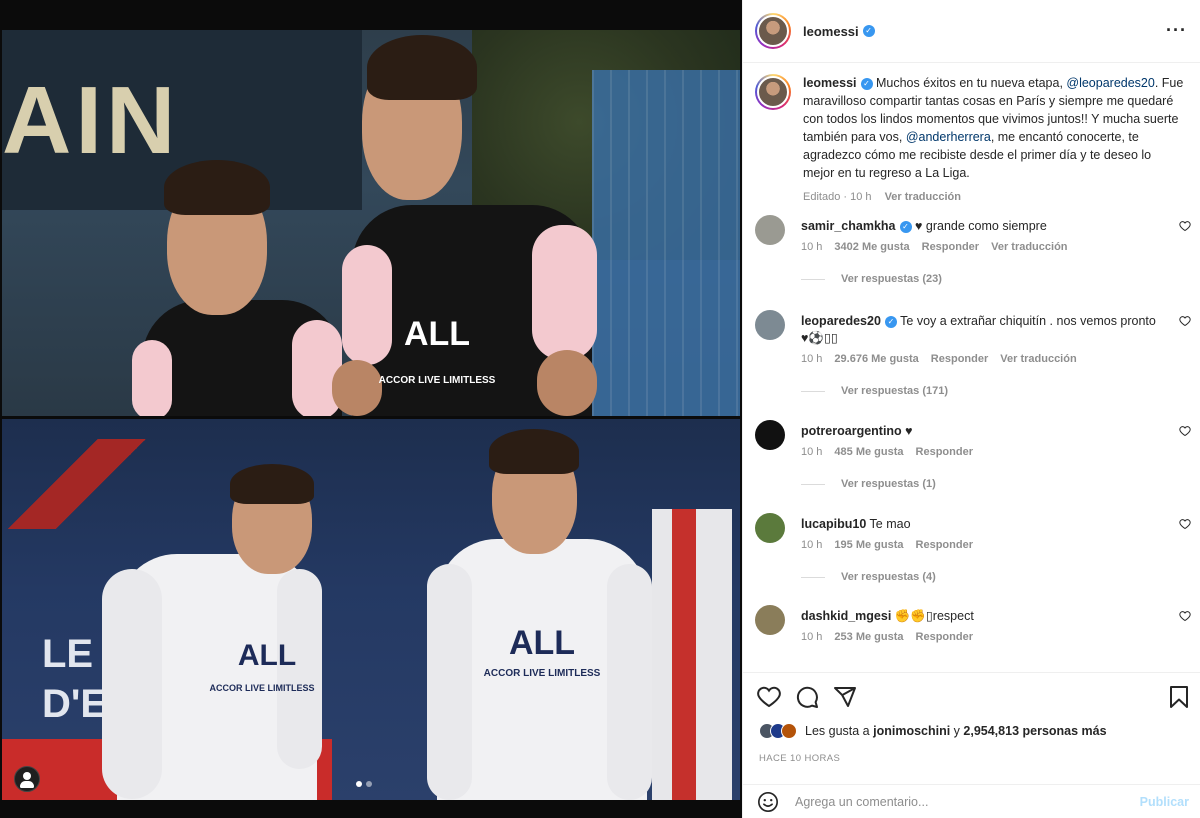  I want to click on author-avatar, so click(773, 31).